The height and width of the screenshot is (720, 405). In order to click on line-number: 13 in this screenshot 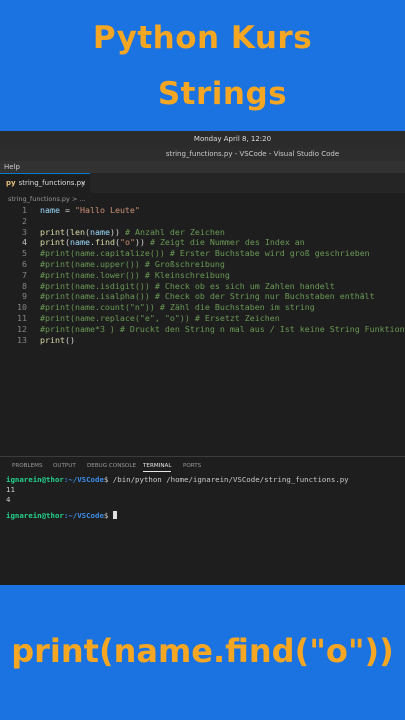, I will do `click(22, 339)`.